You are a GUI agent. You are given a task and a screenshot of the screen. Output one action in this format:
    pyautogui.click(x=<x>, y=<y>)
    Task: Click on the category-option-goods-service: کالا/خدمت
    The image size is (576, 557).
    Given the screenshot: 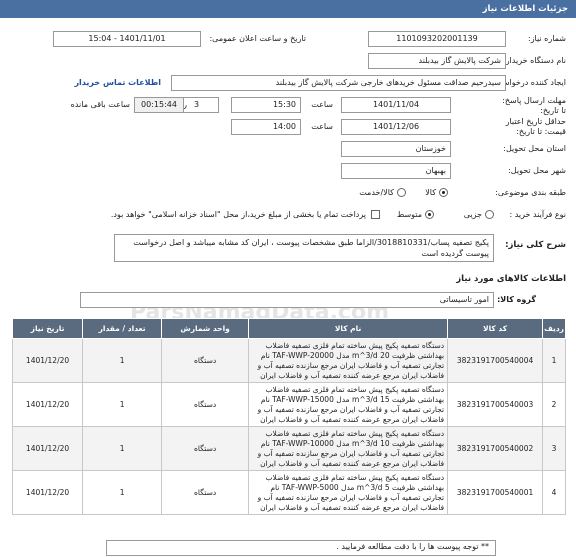 What is the action you would take?
    pyautogui.click(x=376, y=192)
    